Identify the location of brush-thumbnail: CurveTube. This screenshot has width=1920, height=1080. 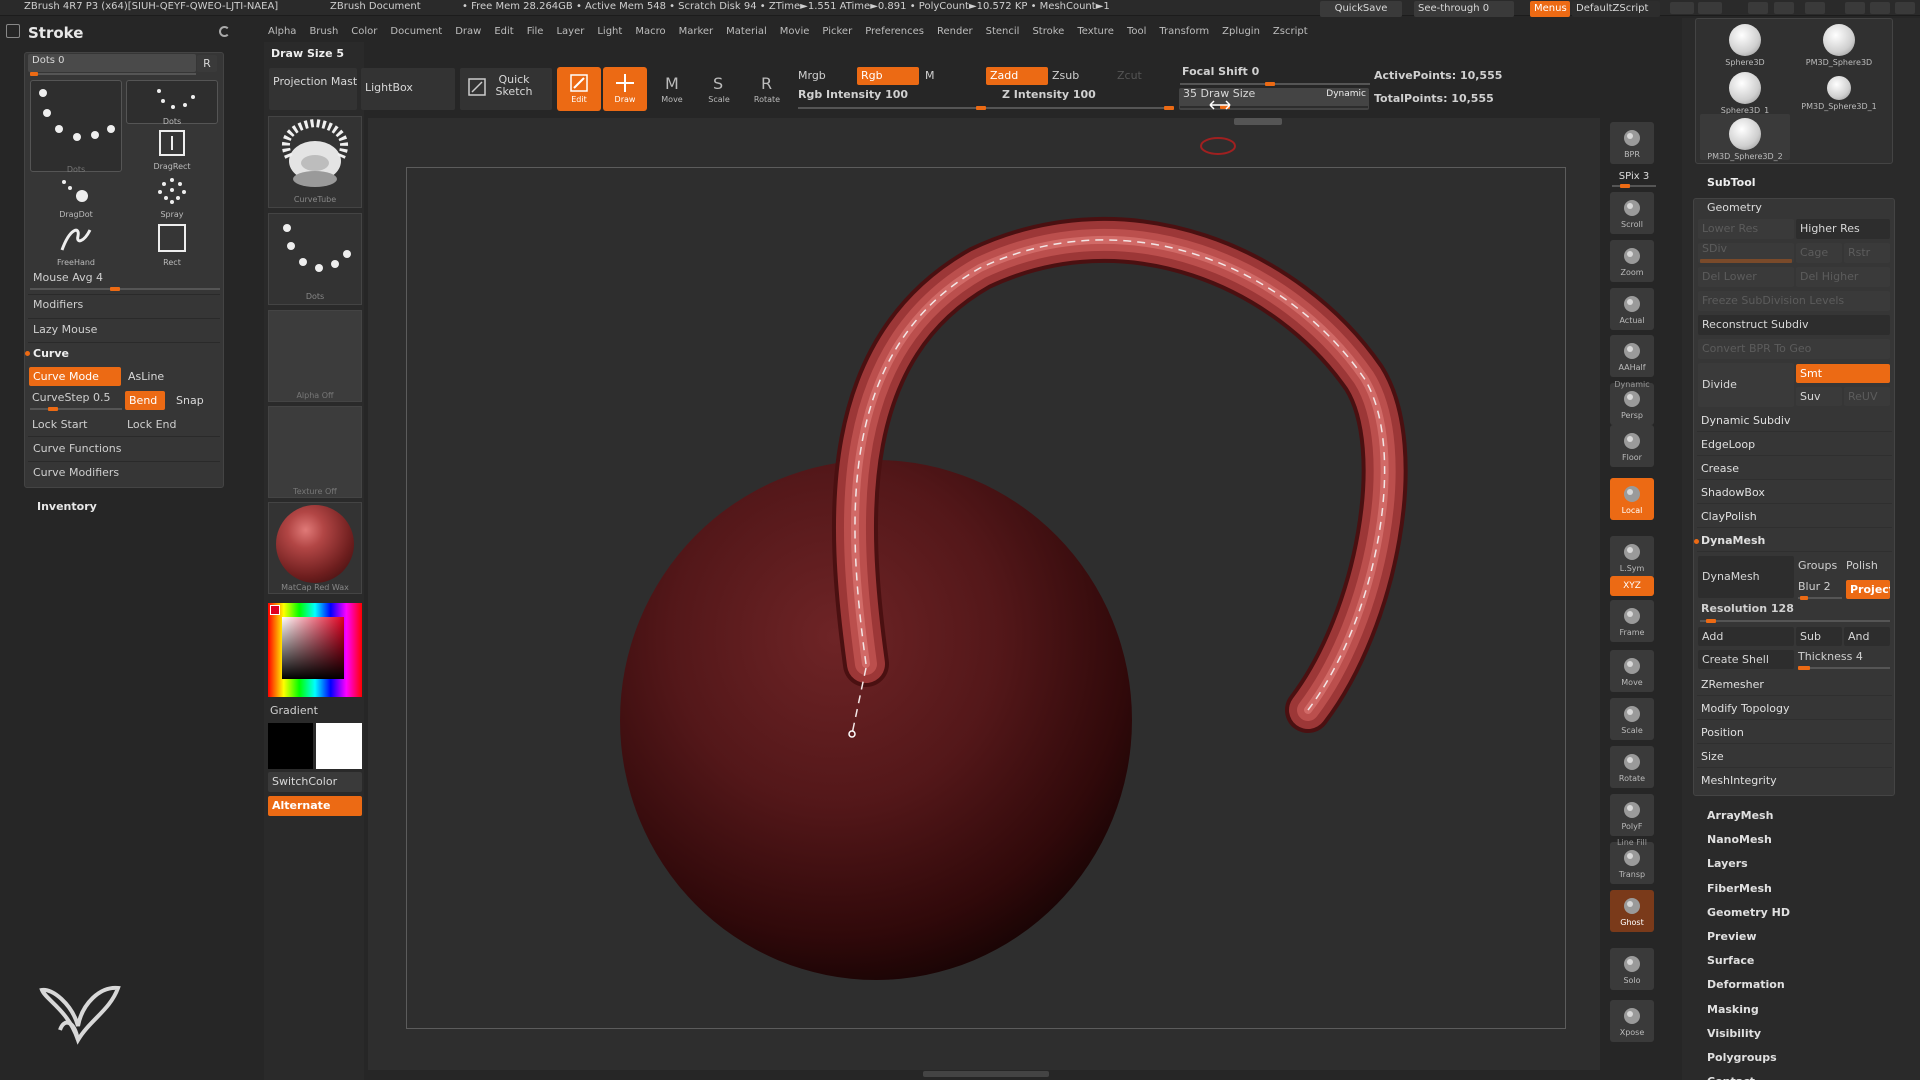
(315, 162).